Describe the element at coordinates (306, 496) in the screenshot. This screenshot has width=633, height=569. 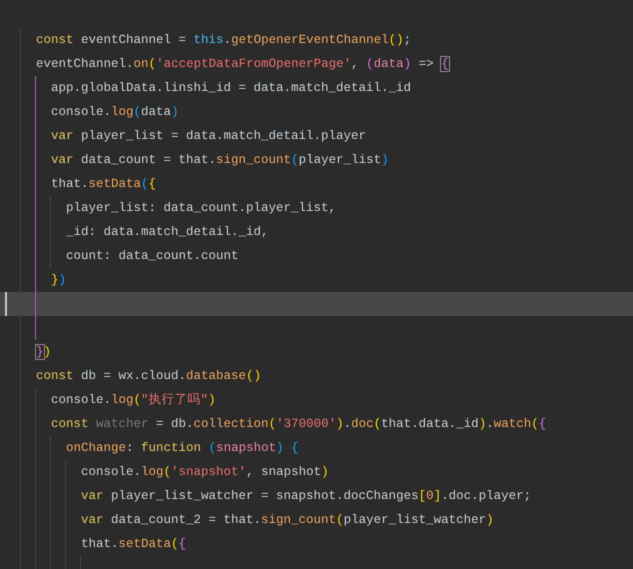
I see `code-line: var player_list_watcher = snapshot.docChanges[0].doc.player;` at that location.